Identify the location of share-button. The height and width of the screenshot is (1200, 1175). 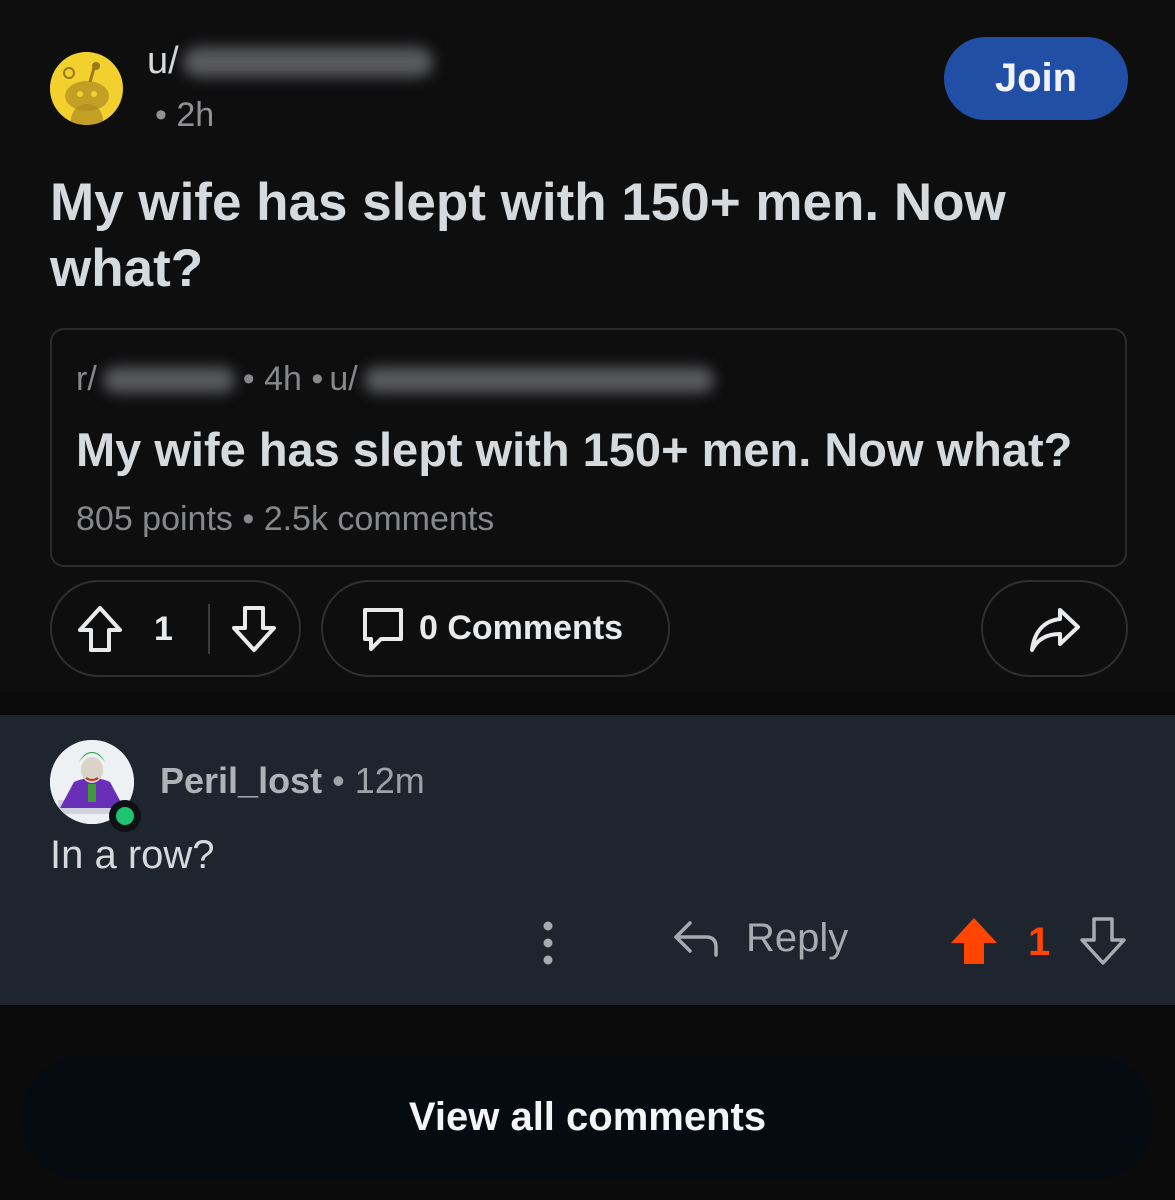
(1054, 628).